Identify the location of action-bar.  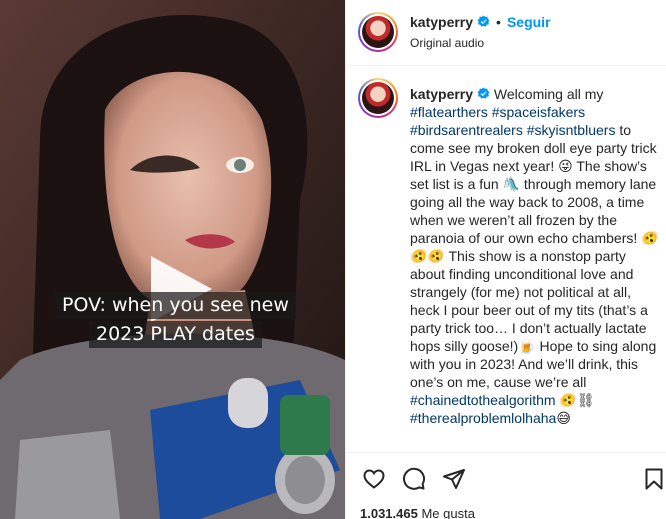
(506, 477).